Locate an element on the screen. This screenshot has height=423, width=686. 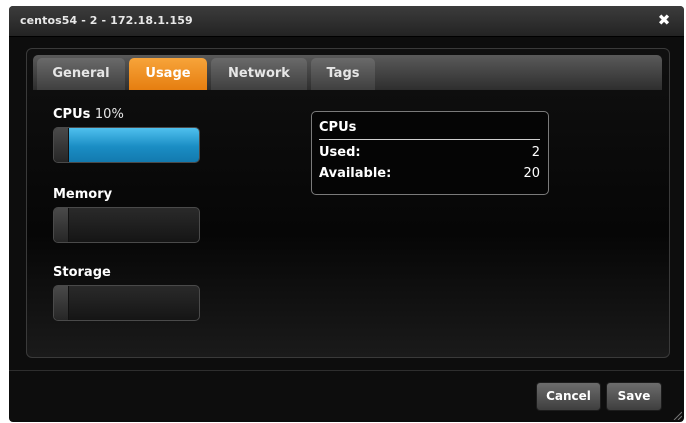
info-row-available: Available: 20 is located at coordinates (429, 175).